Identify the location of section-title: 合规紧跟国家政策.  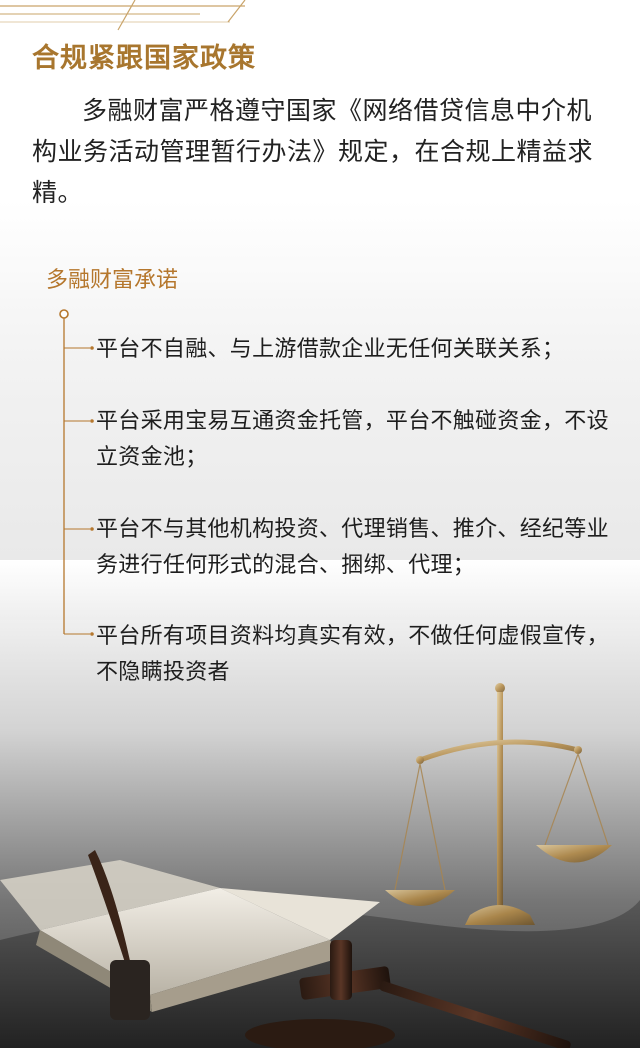
(144, 58).